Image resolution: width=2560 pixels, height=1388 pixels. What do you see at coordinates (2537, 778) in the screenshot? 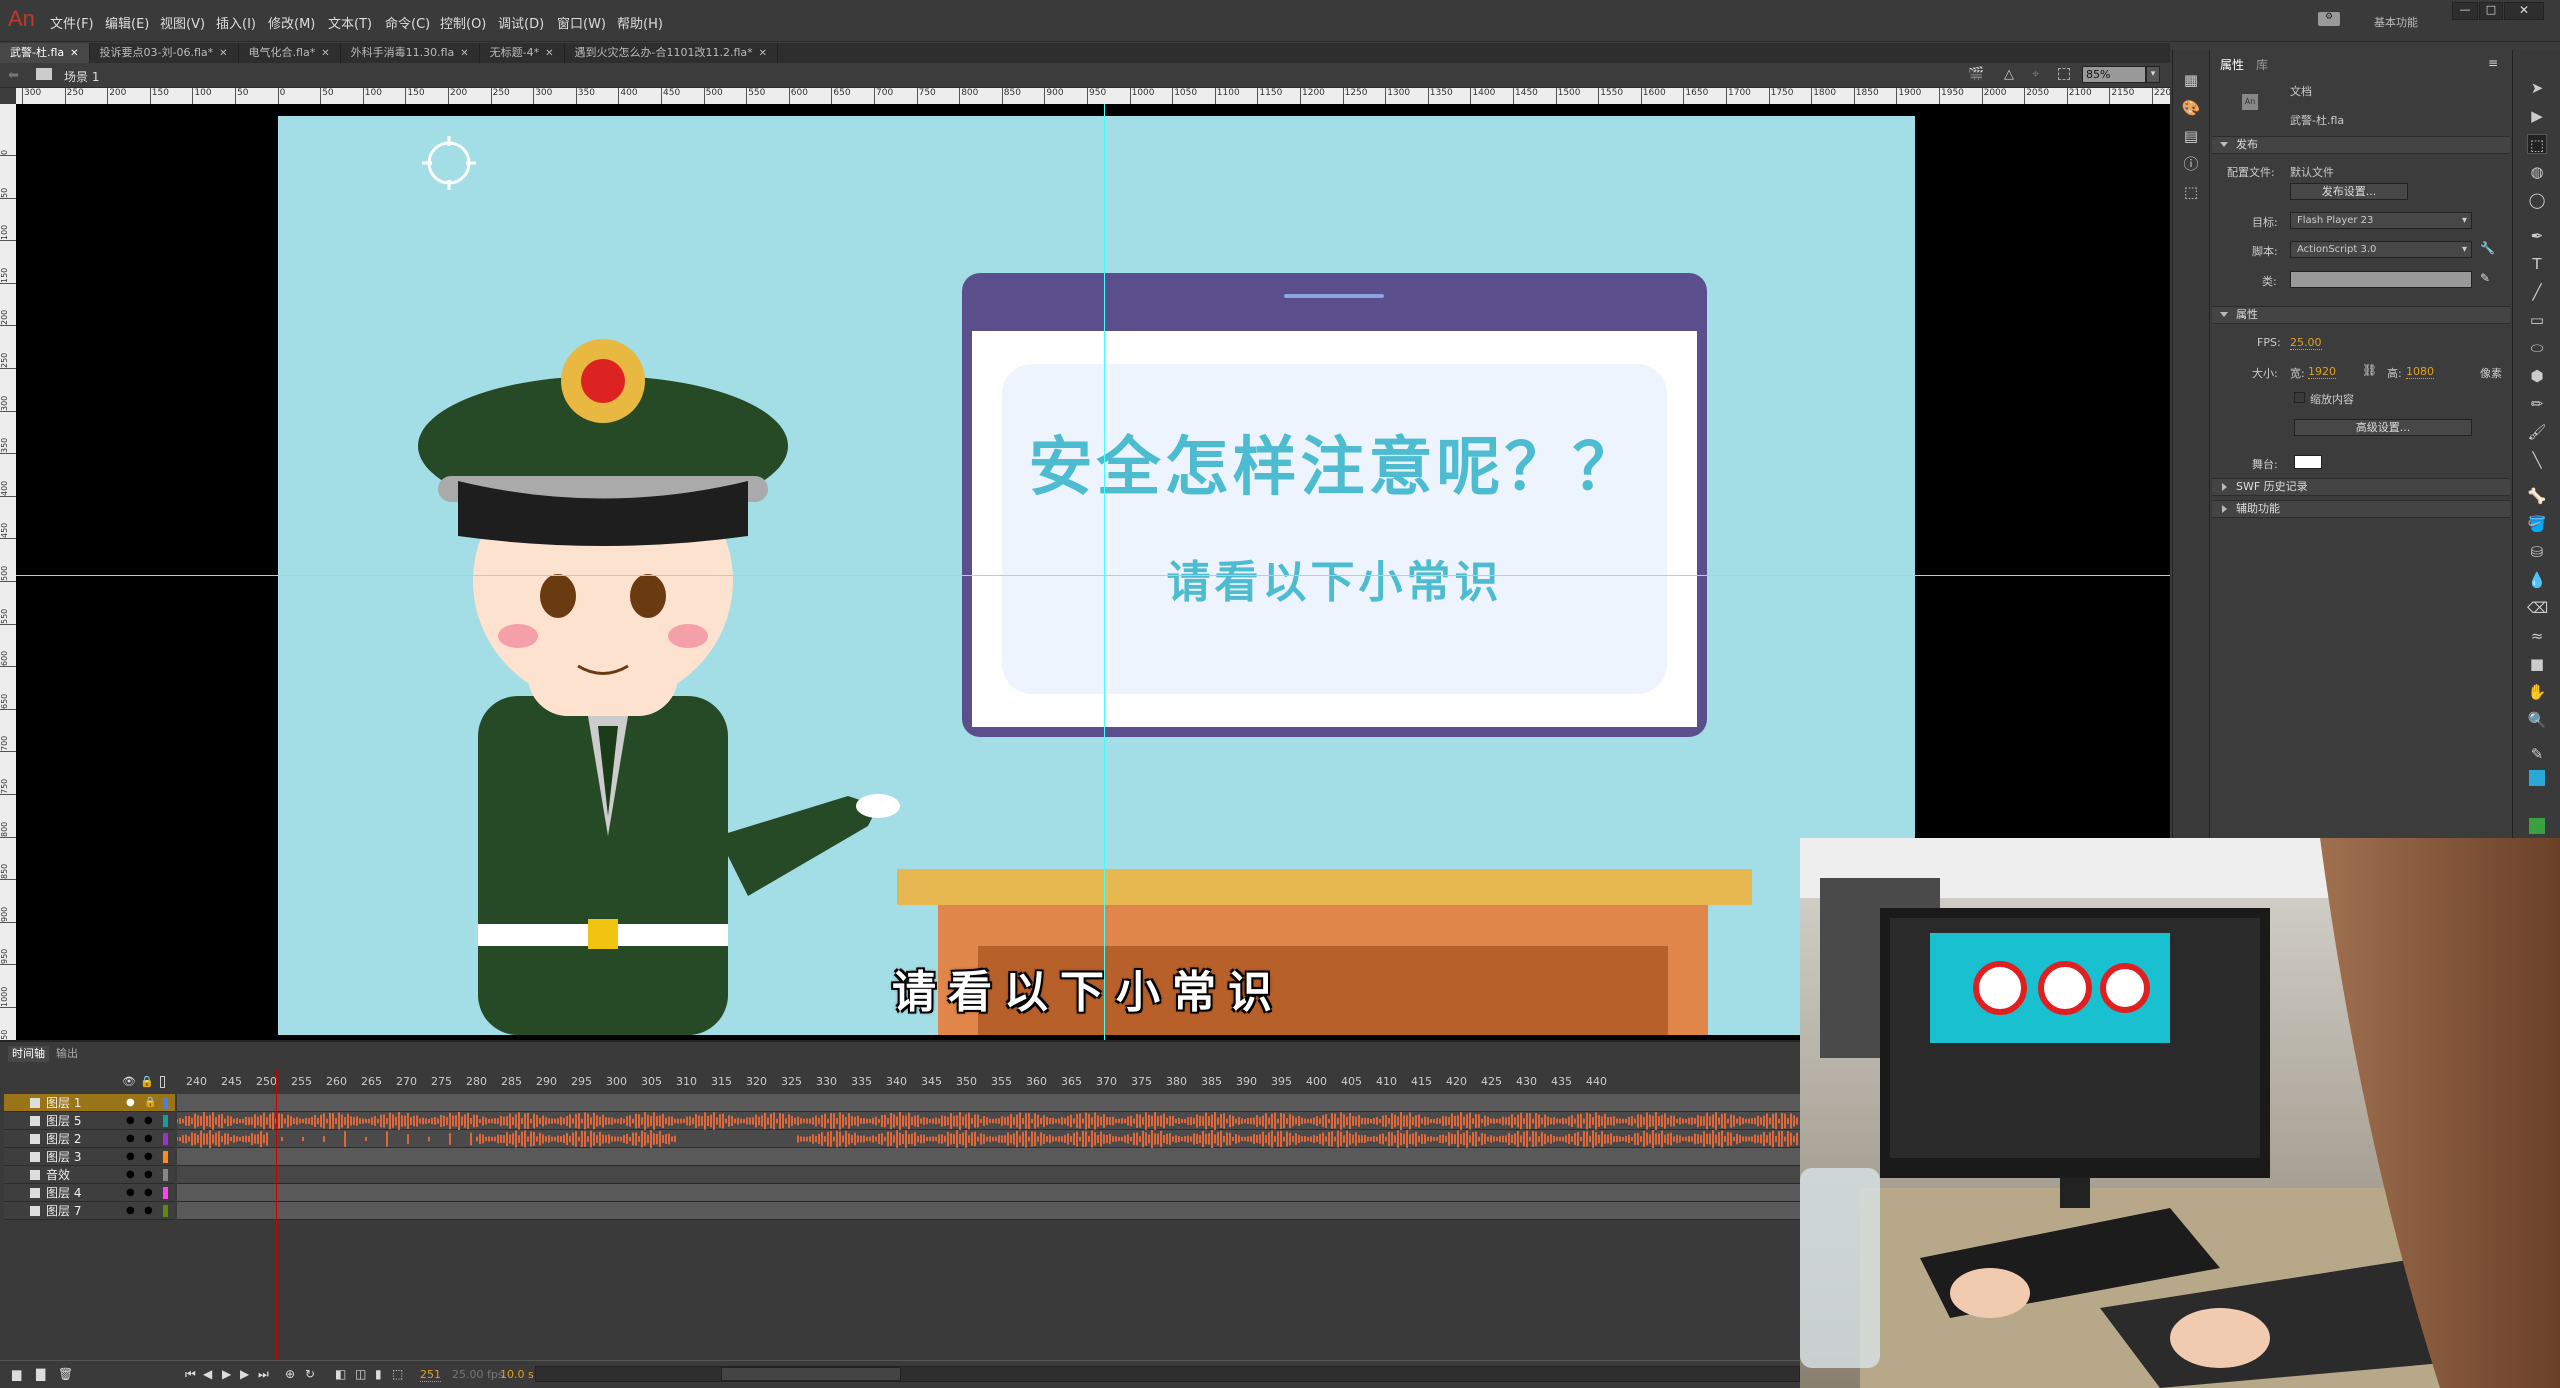
I see `stroke-color-swatch` at bounding box center [2537, 778].